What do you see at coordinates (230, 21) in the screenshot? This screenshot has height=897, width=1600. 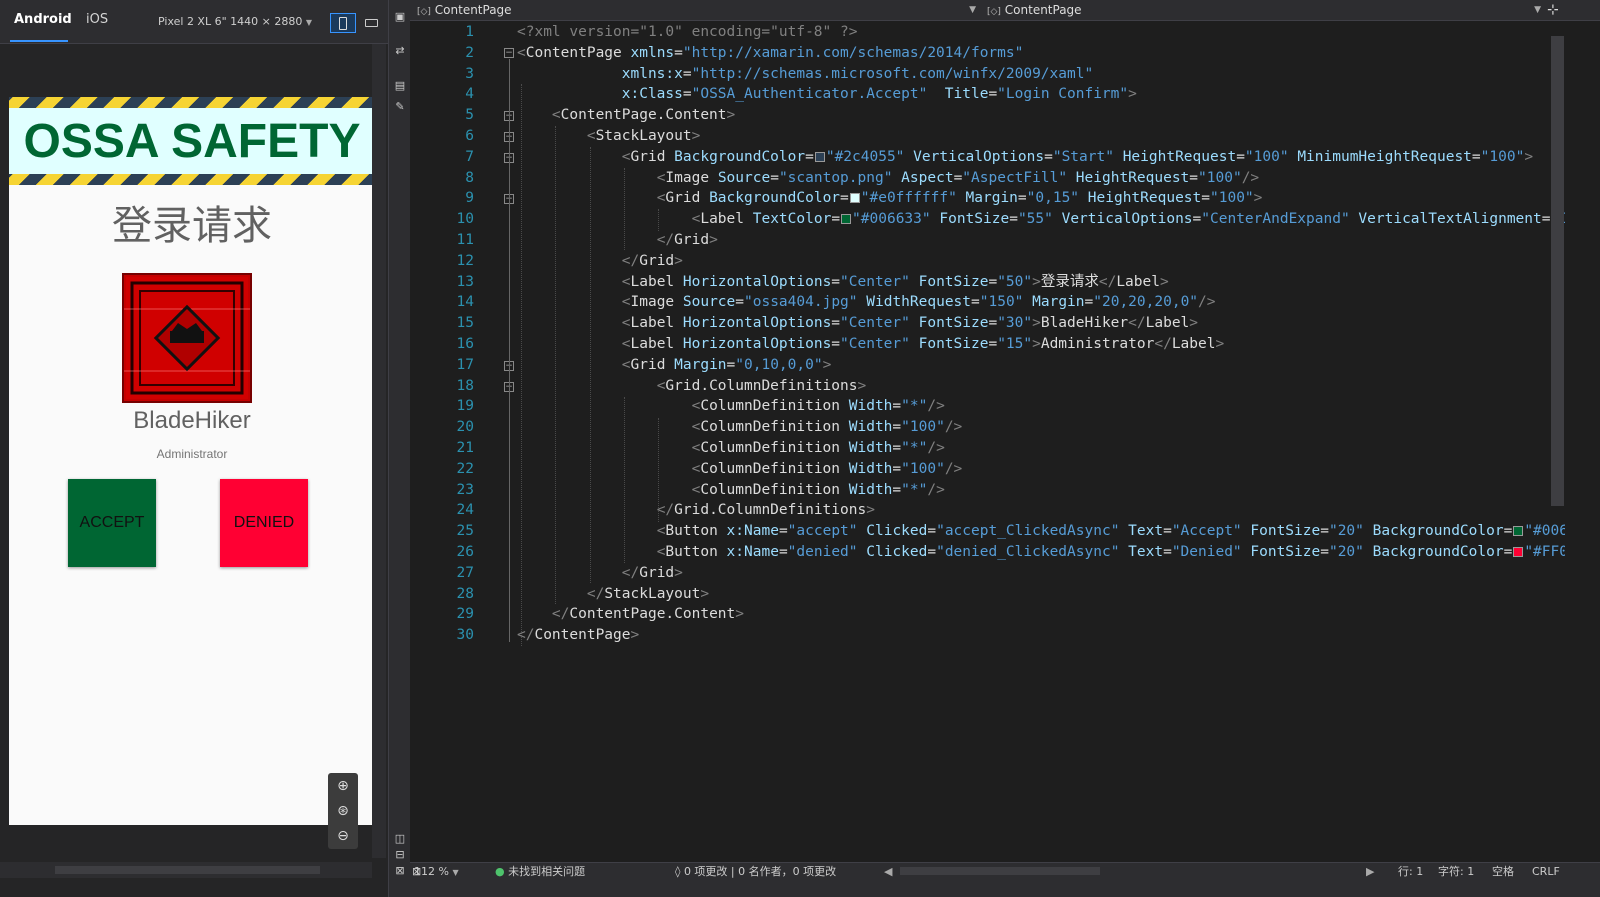 I see `device-name: Pixel 2 XL 6" 1440 × 2880` at bounding box center [230, 21].